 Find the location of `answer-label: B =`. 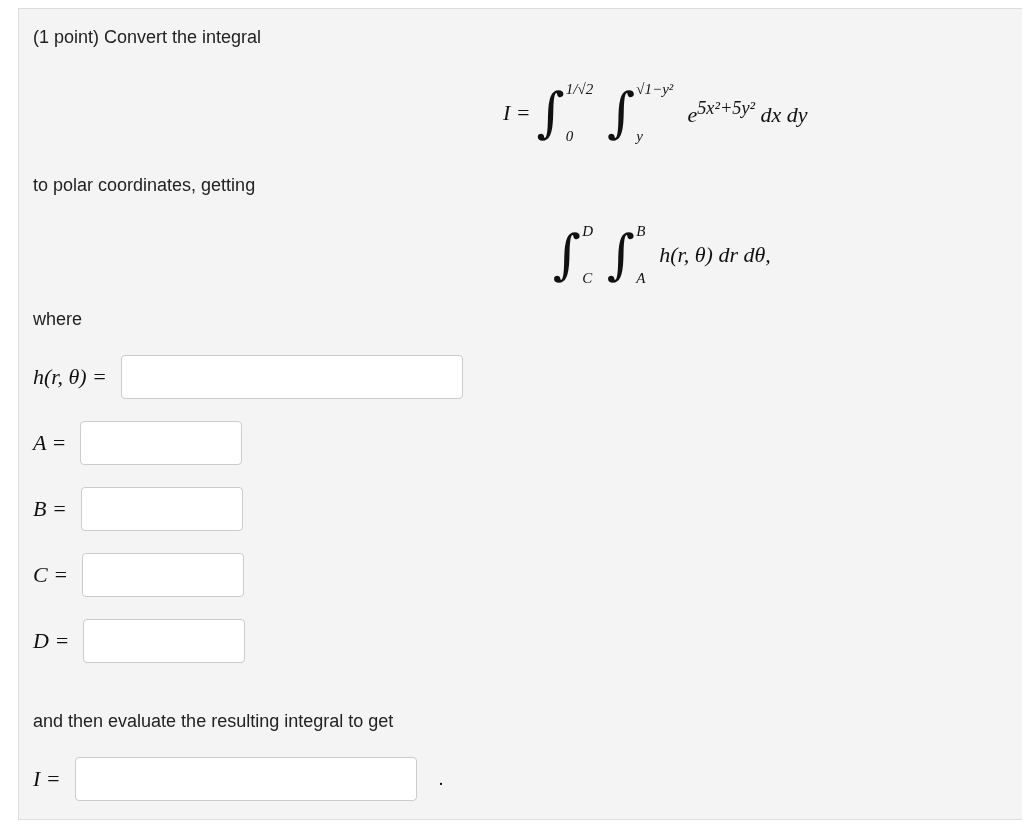

answer-label: B = is located at coordinates (50, 509).